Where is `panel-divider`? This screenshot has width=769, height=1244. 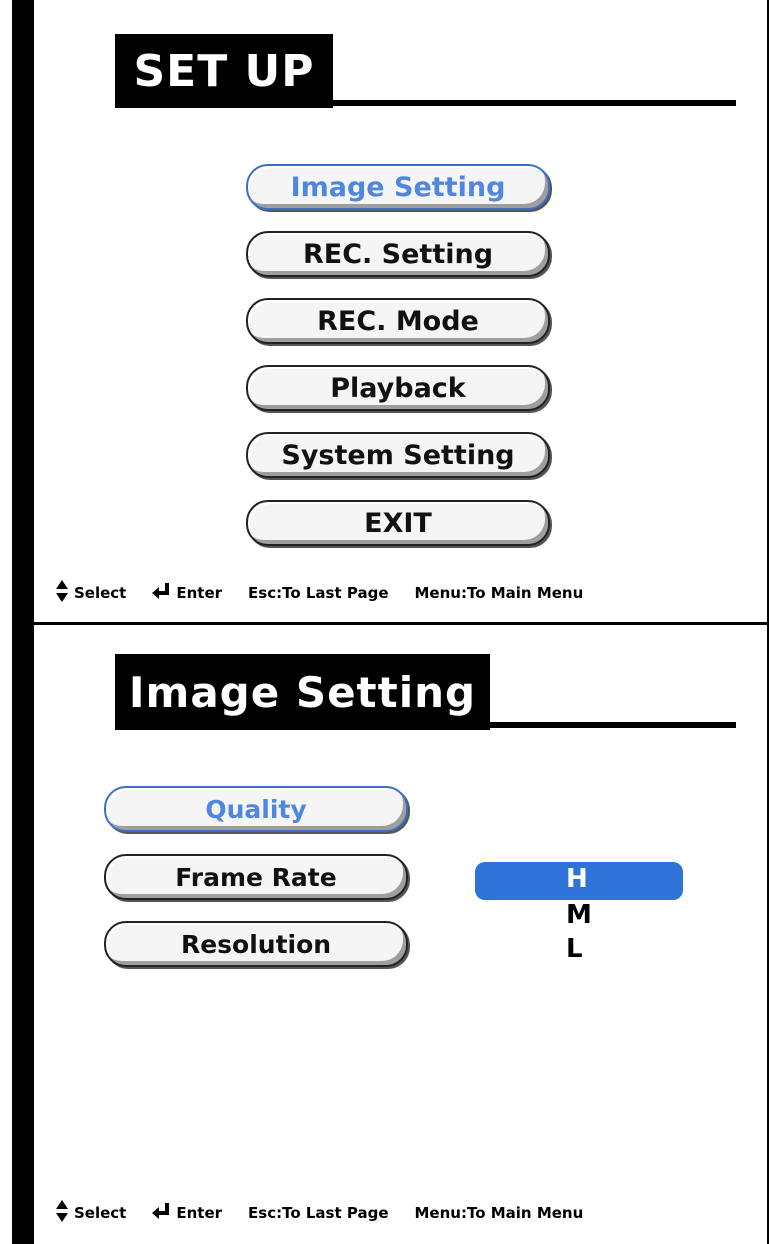
panel-divider is located at coordinates (384, 623).